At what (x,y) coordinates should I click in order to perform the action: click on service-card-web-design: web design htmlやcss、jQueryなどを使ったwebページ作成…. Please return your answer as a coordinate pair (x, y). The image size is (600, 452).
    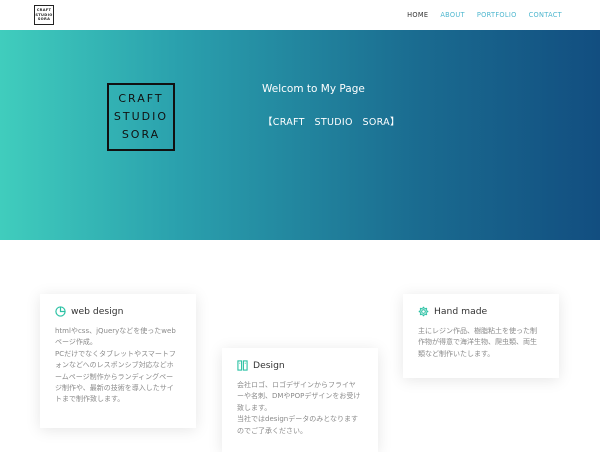
    Looking at the image, I should click on (118, 361).